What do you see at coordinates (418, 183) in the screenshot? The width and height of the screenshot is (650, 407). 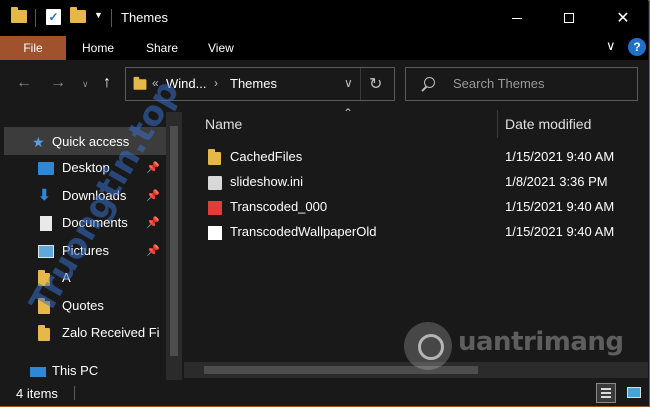 I see `file-row: slideshow.ini 1/8/2021 3:36 PM` at bounding box center [418, 183].